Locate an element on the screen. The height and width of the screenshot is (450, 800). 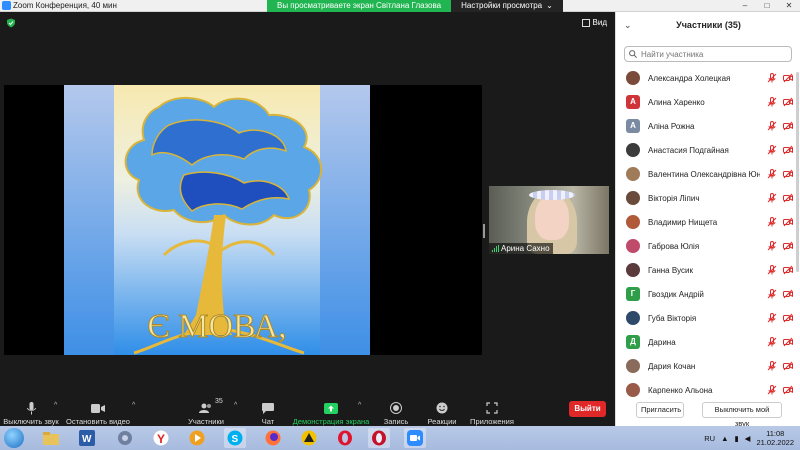
participant-row: Габрова Юлія is located at coordinates (708, 246).